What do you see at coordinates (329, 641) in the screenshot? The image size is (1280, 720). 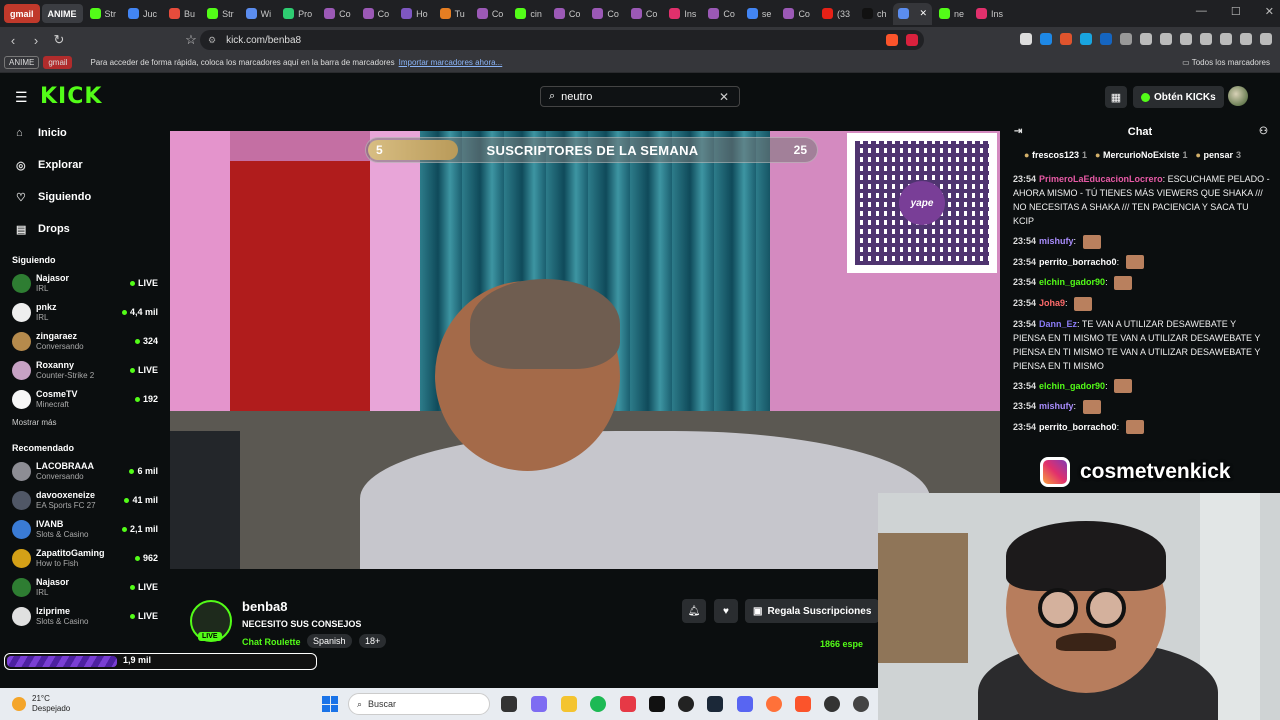 I see `tag-language: Spanish` at bounding box center [329, 641].